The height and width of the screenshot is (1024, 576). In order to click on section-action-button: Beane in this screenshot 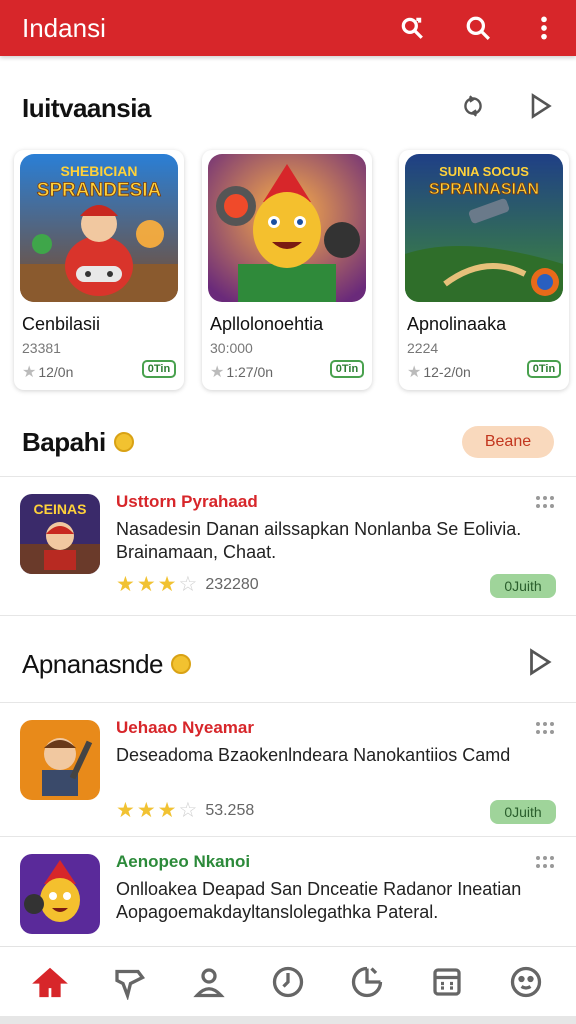, I will do `click(508, 442)`.